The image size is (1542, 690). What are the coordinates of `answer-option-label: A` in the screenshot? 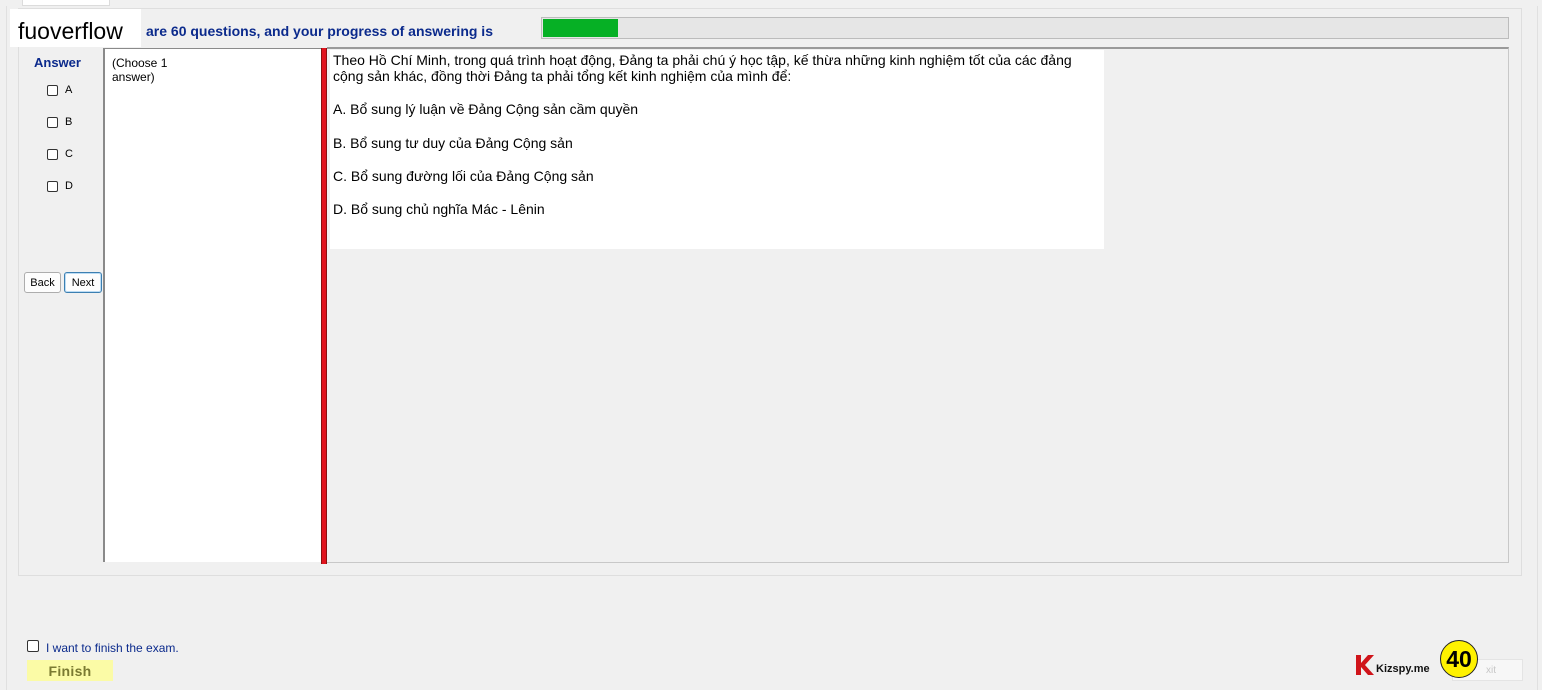 It's located at (69, 90).